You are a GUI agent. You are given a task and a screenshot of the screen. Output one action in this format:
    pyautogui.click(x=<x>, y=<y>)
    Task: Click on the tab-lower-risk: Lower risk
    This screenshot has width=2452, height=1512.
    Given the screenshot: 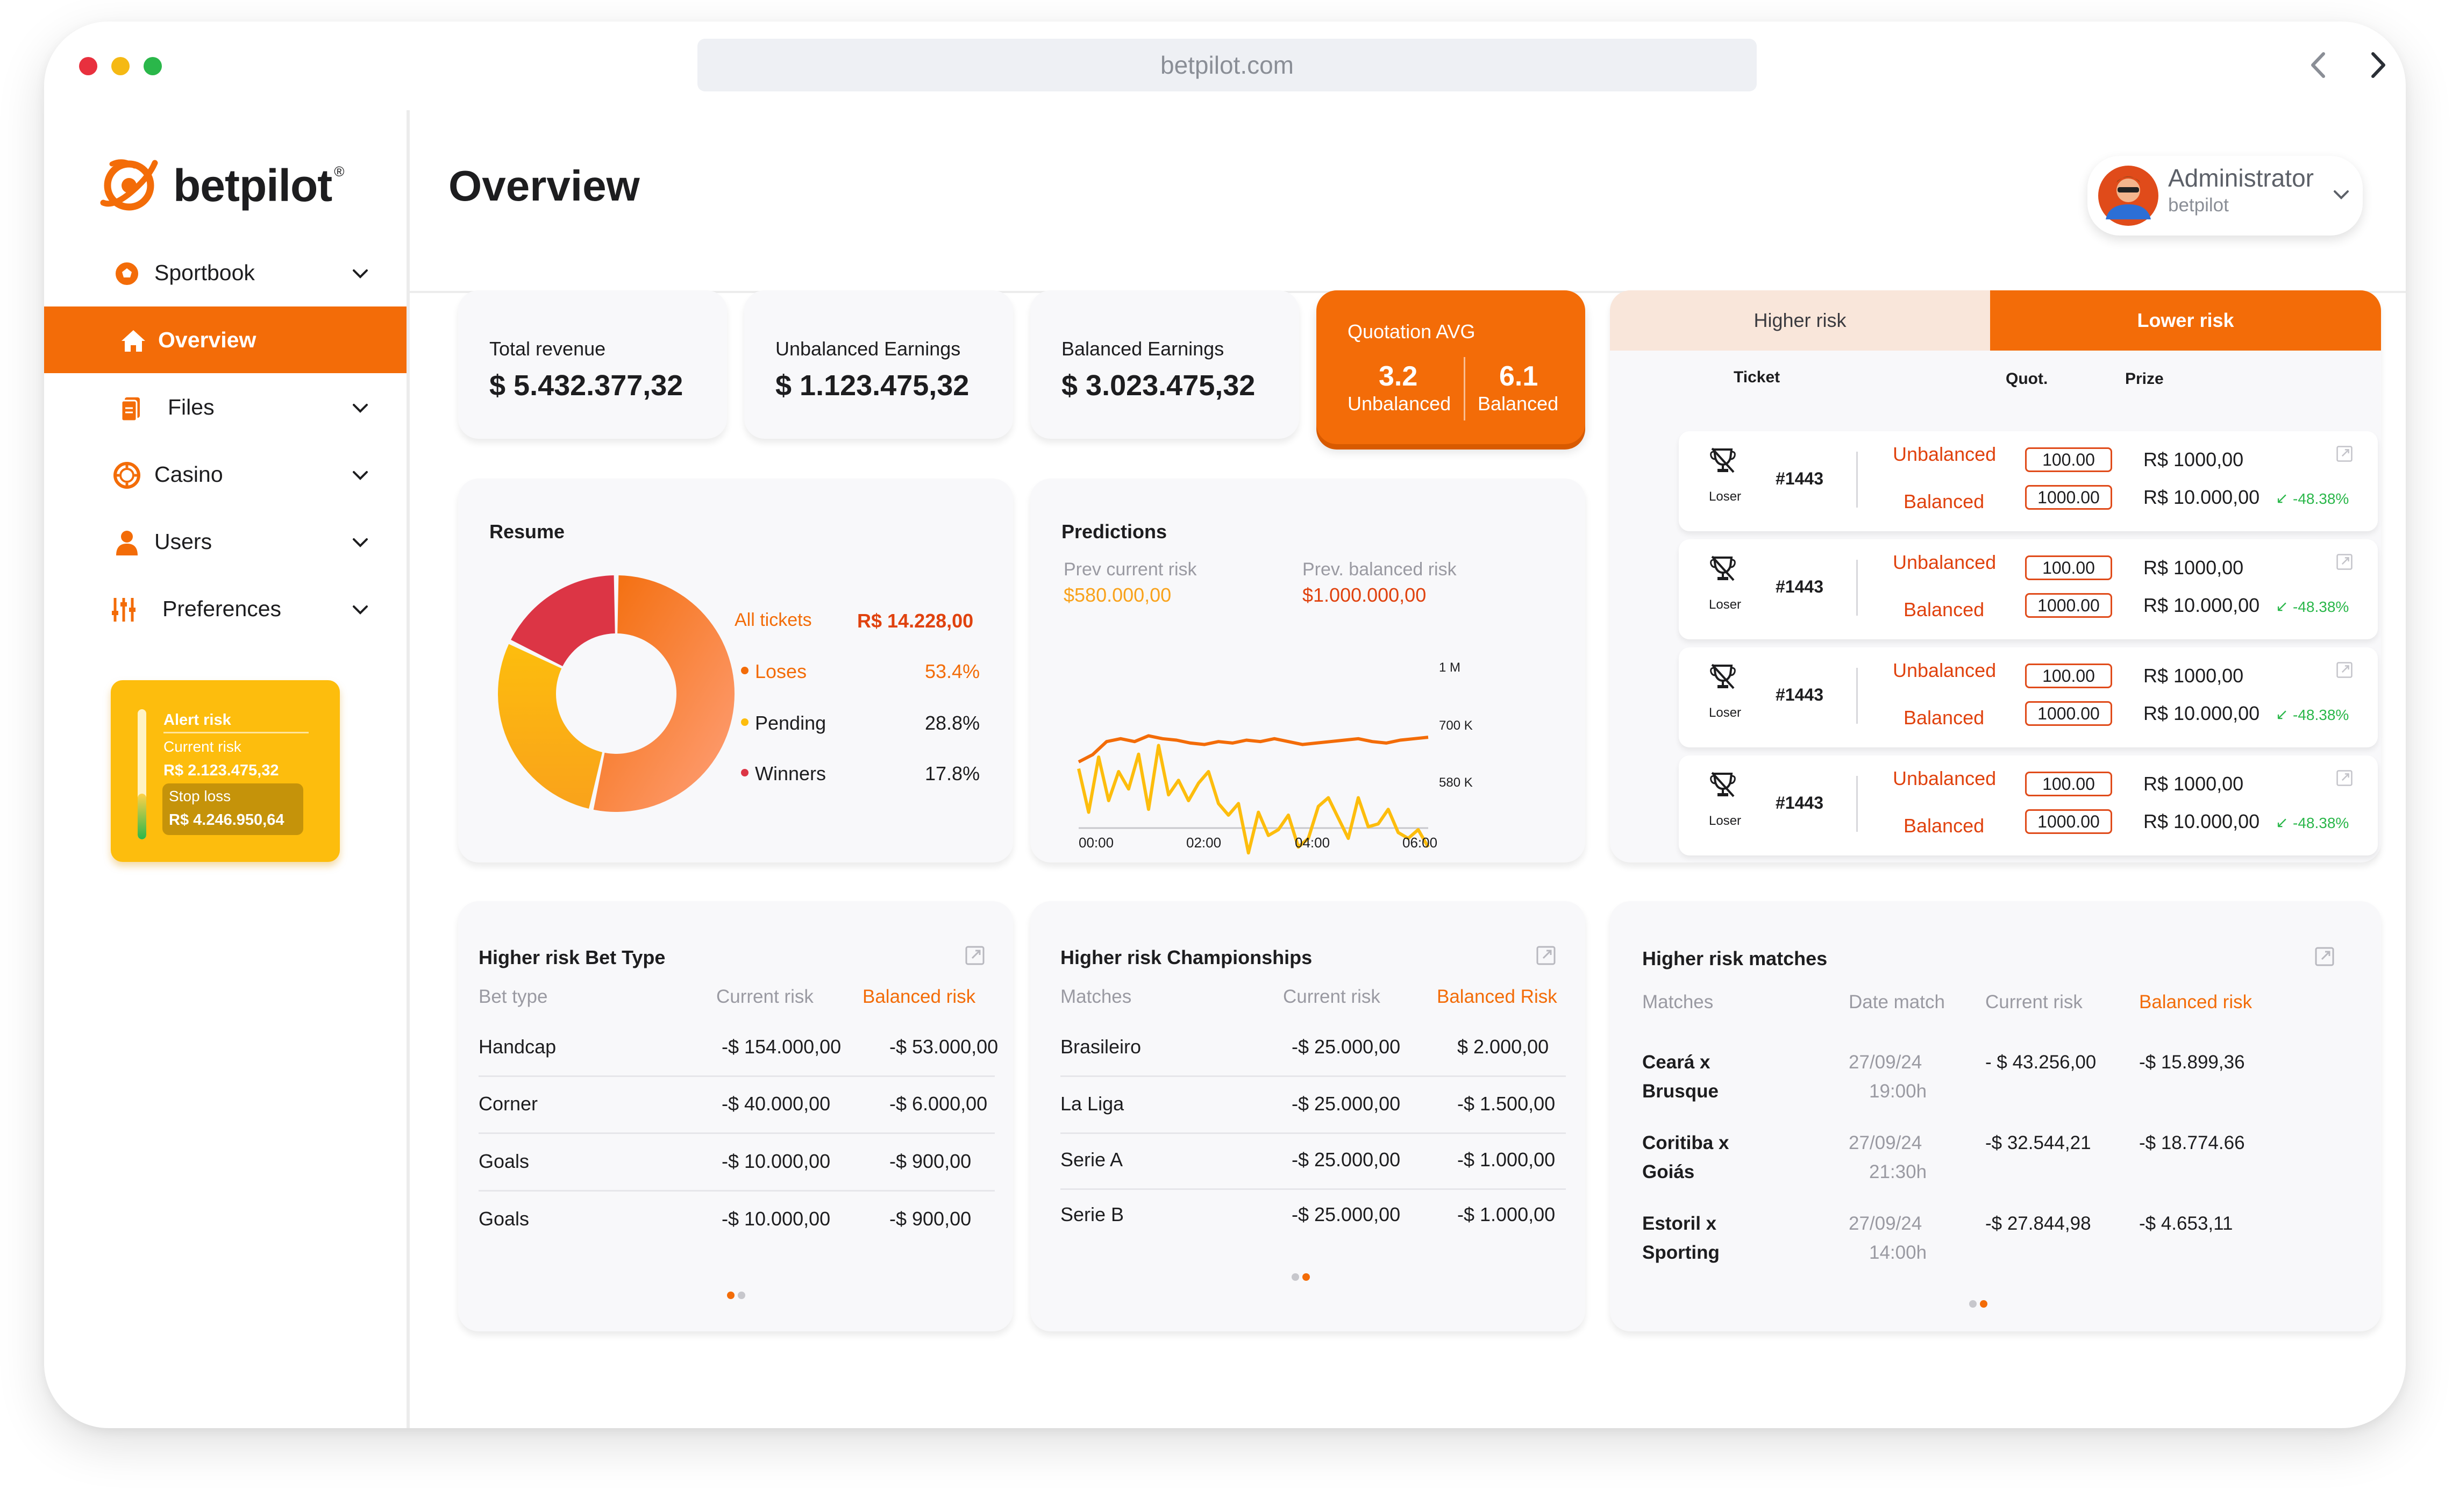 What is the action you would take?
    pyautogui.click(x=2185, y=320)
    